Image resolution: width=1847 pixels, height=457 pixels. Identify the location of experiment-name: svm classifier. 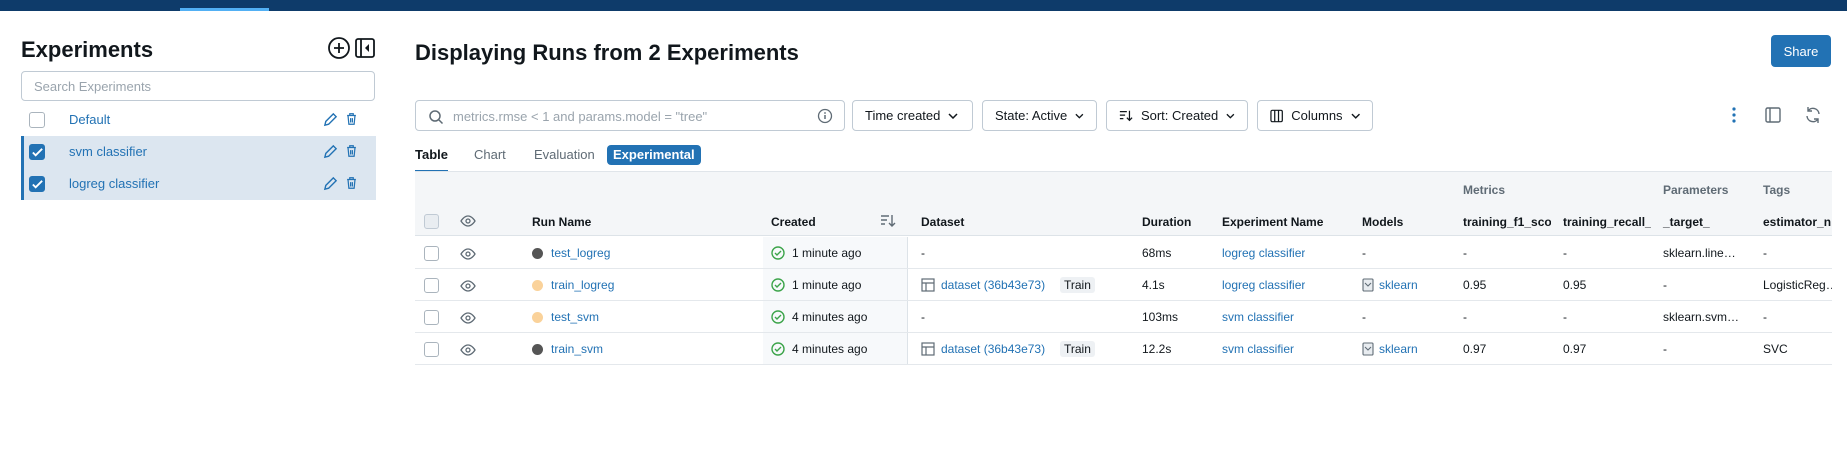
(108, 151).